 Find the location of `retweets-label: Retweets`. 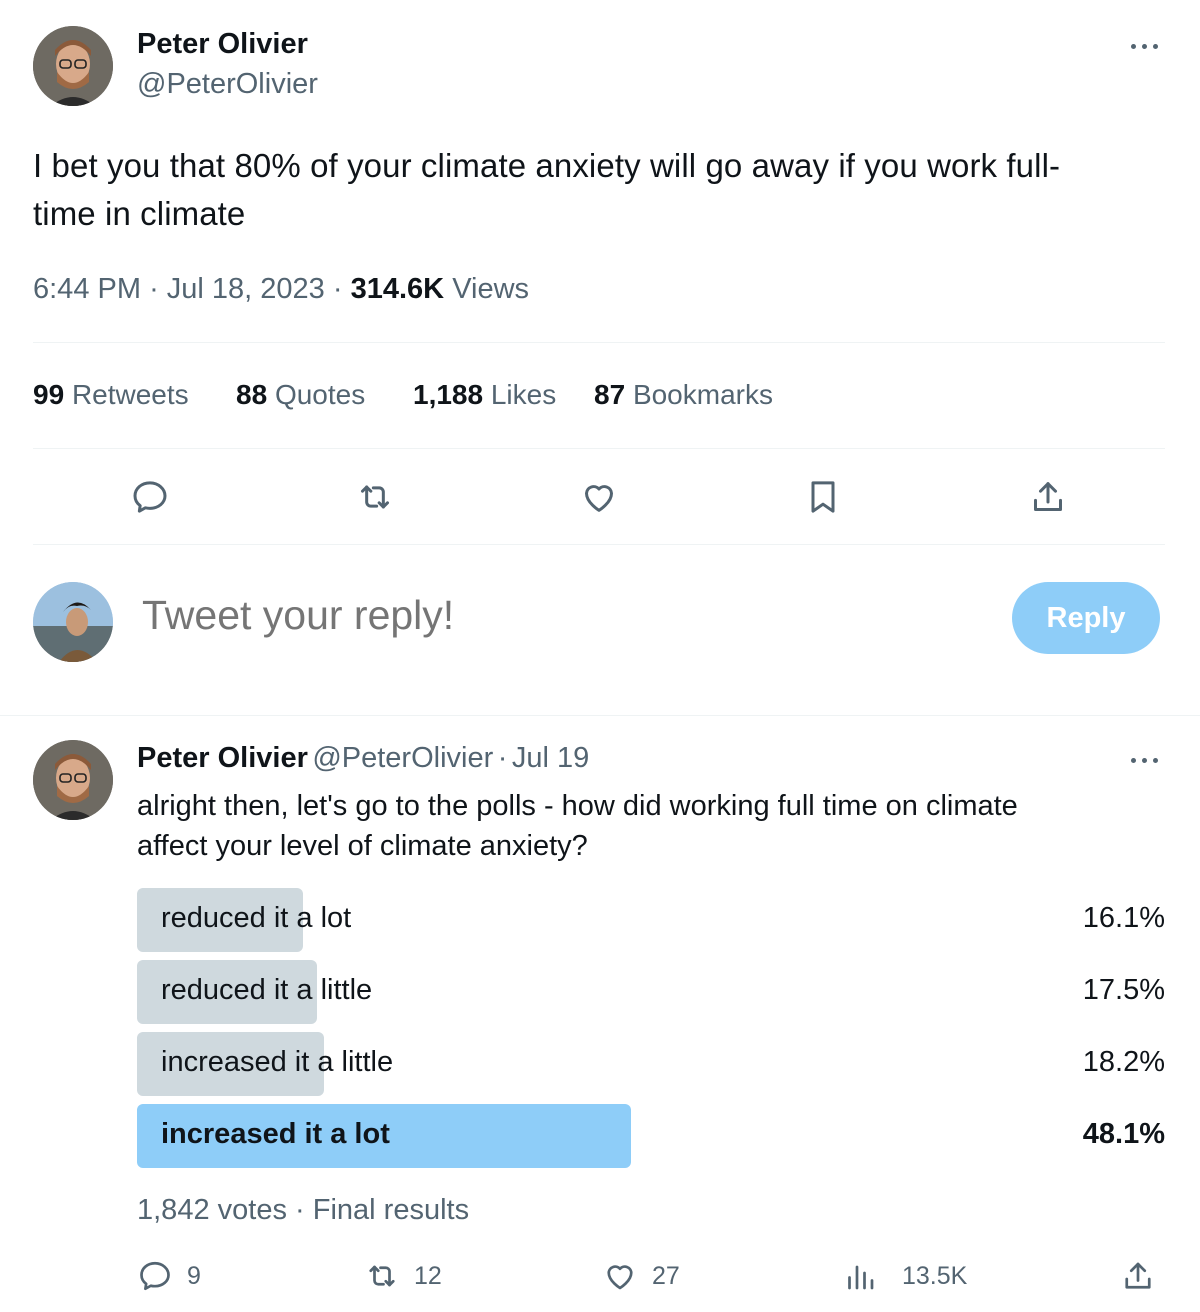

retweets-label: Retweets is located at coordinates (130, 394).